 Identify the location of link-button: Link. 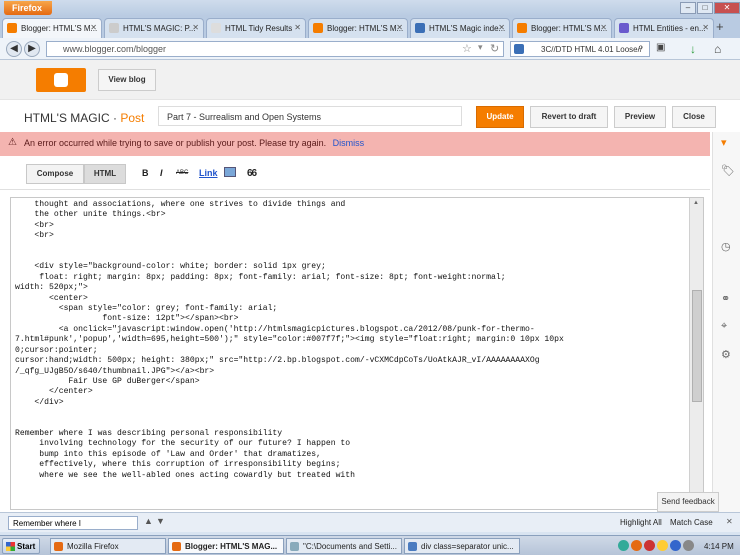
(208, 173).